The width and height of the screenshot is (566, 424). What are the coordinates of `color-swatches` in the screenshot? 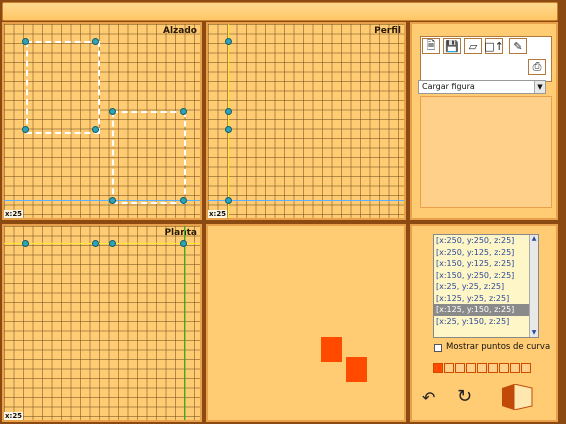 It's located at (482, 368).